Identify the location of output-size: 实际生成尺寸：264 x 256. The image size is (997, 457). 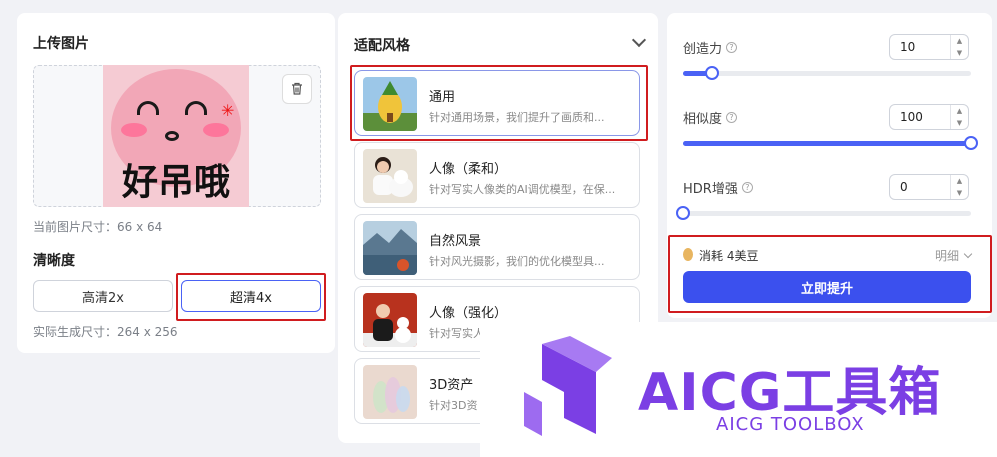
(105, 332).